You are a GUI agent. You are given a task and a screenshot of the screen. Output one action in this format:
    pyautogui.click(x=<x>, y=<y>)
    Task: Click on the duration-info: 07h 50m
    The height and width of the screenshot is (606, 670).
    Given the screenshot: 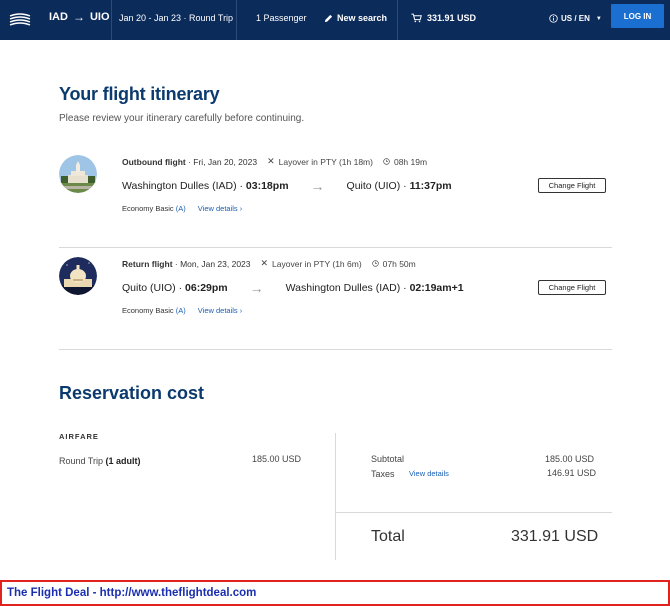 What is the action you would take?
    pyautogui.click(x=393, y=263)
    